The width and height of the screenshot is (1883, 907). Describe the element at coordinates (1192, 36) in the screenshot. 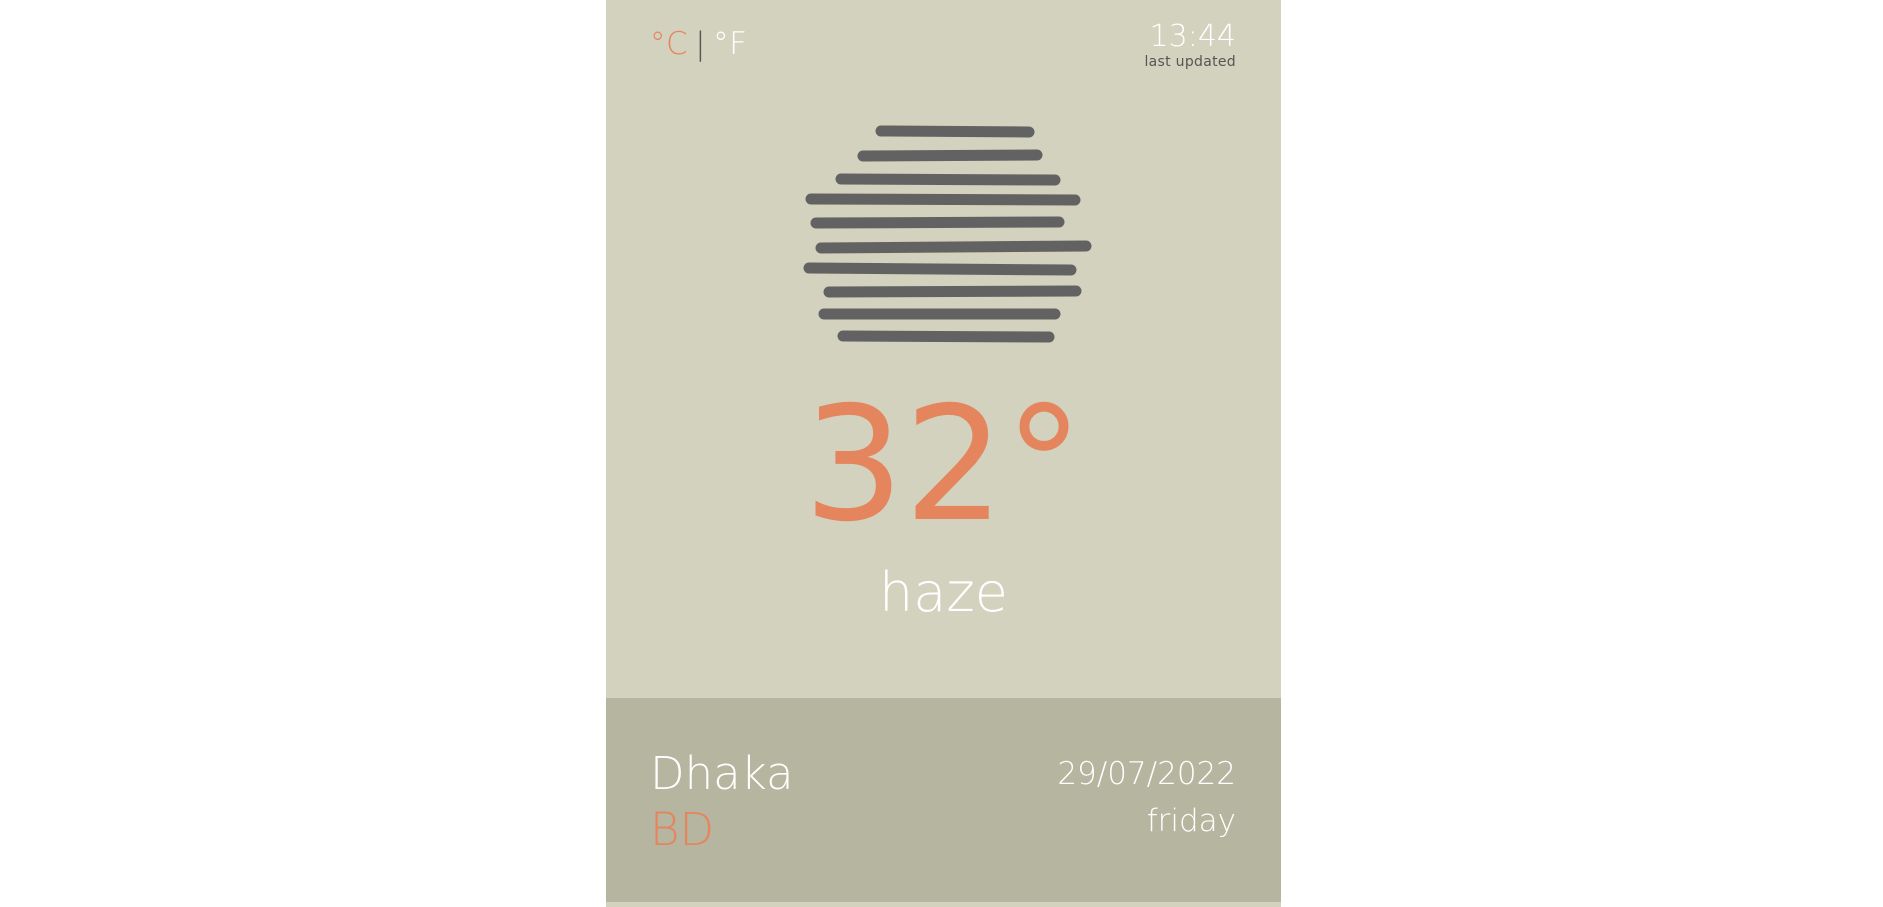

I see `last-updated-time: 13:44` at that location.